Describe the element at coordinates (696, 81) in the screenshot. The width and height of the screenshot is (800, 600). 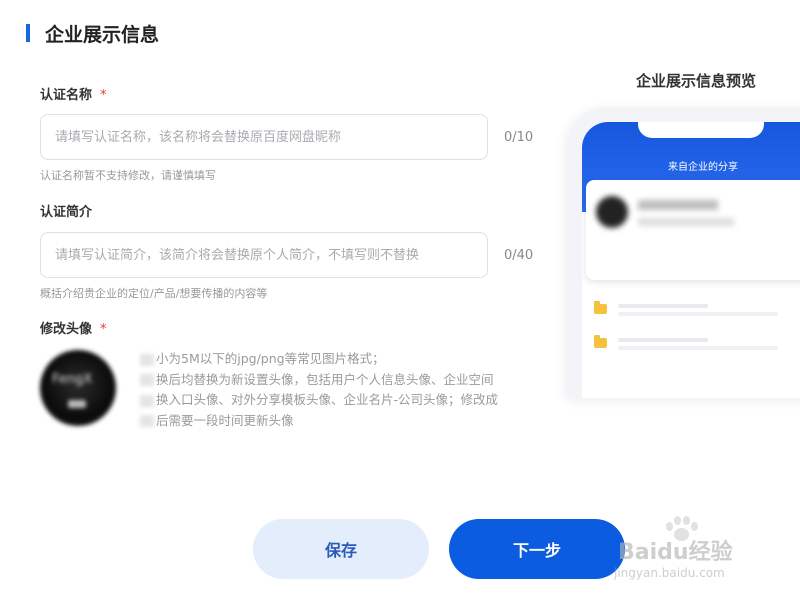
I see `preview-title: 企业展示信息预览` at that location.